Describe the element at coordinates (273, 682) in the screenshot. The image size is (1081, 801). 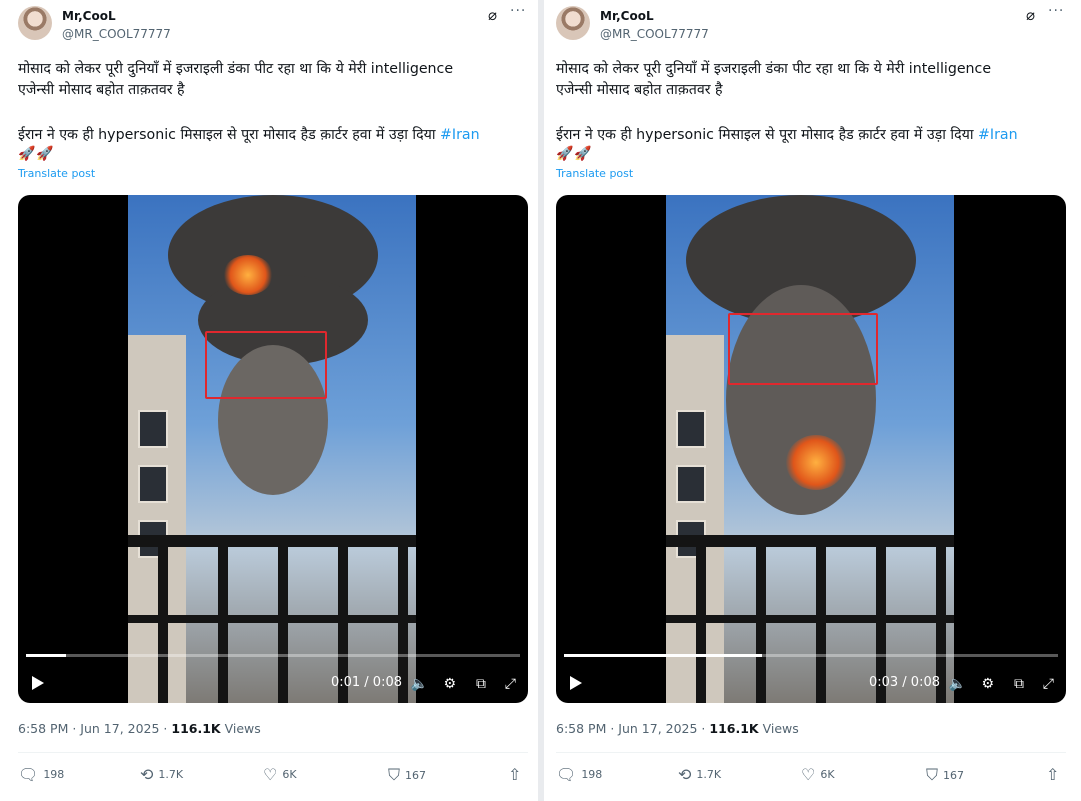
I see `video-controls: 0:01 / 0:08 🔈 ⚙ ⧉ ⤢` at that location.